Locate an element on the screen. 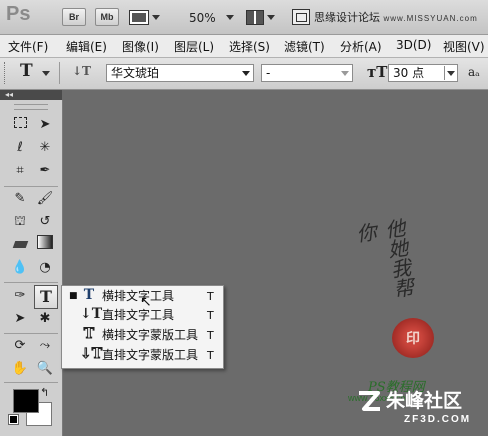 This screenshot has height=436, width=488. view-extras-button is located at coordinates (145, 17).